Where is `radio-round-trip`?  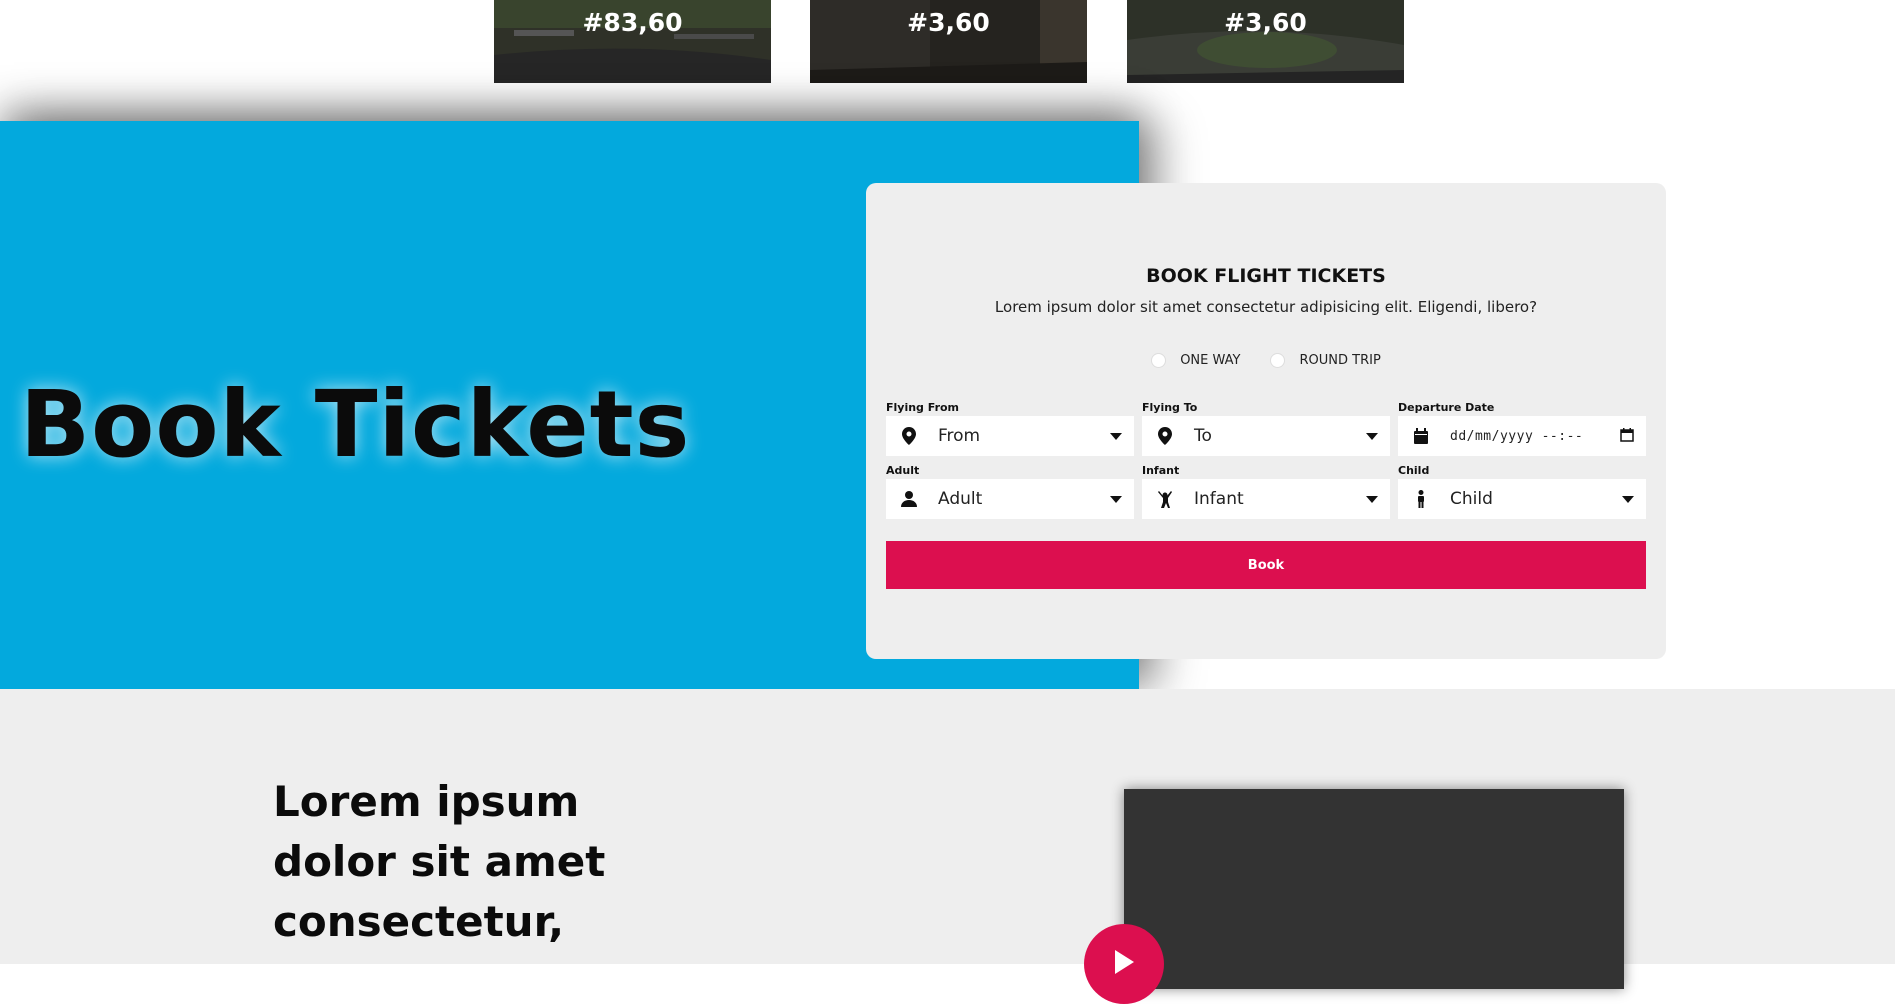 radio-round-trip is located at coordinates (1278, 360).